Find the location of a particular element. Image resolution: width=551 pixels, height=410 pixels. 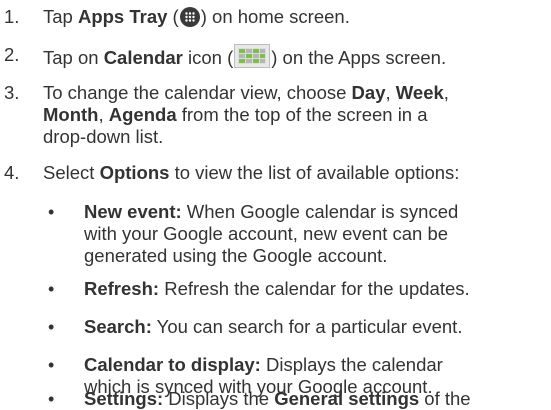

text-fragment: of the is located at coordinates (445, 398).